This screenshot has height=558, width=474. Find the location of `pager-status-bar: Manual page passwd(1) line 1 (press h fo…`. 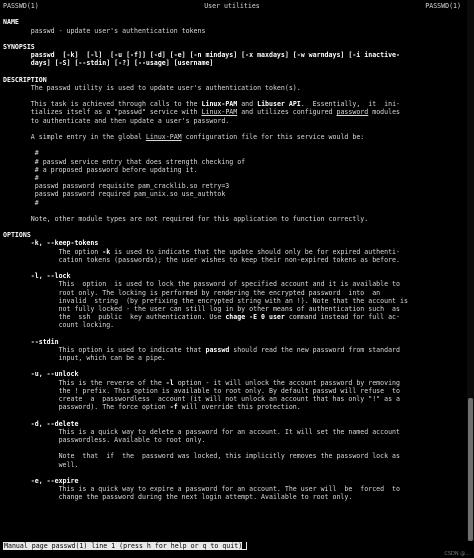

pager-status-bar: Manual page passwd(1) line 1 (press h fo… is located at coordinates (125, 546).